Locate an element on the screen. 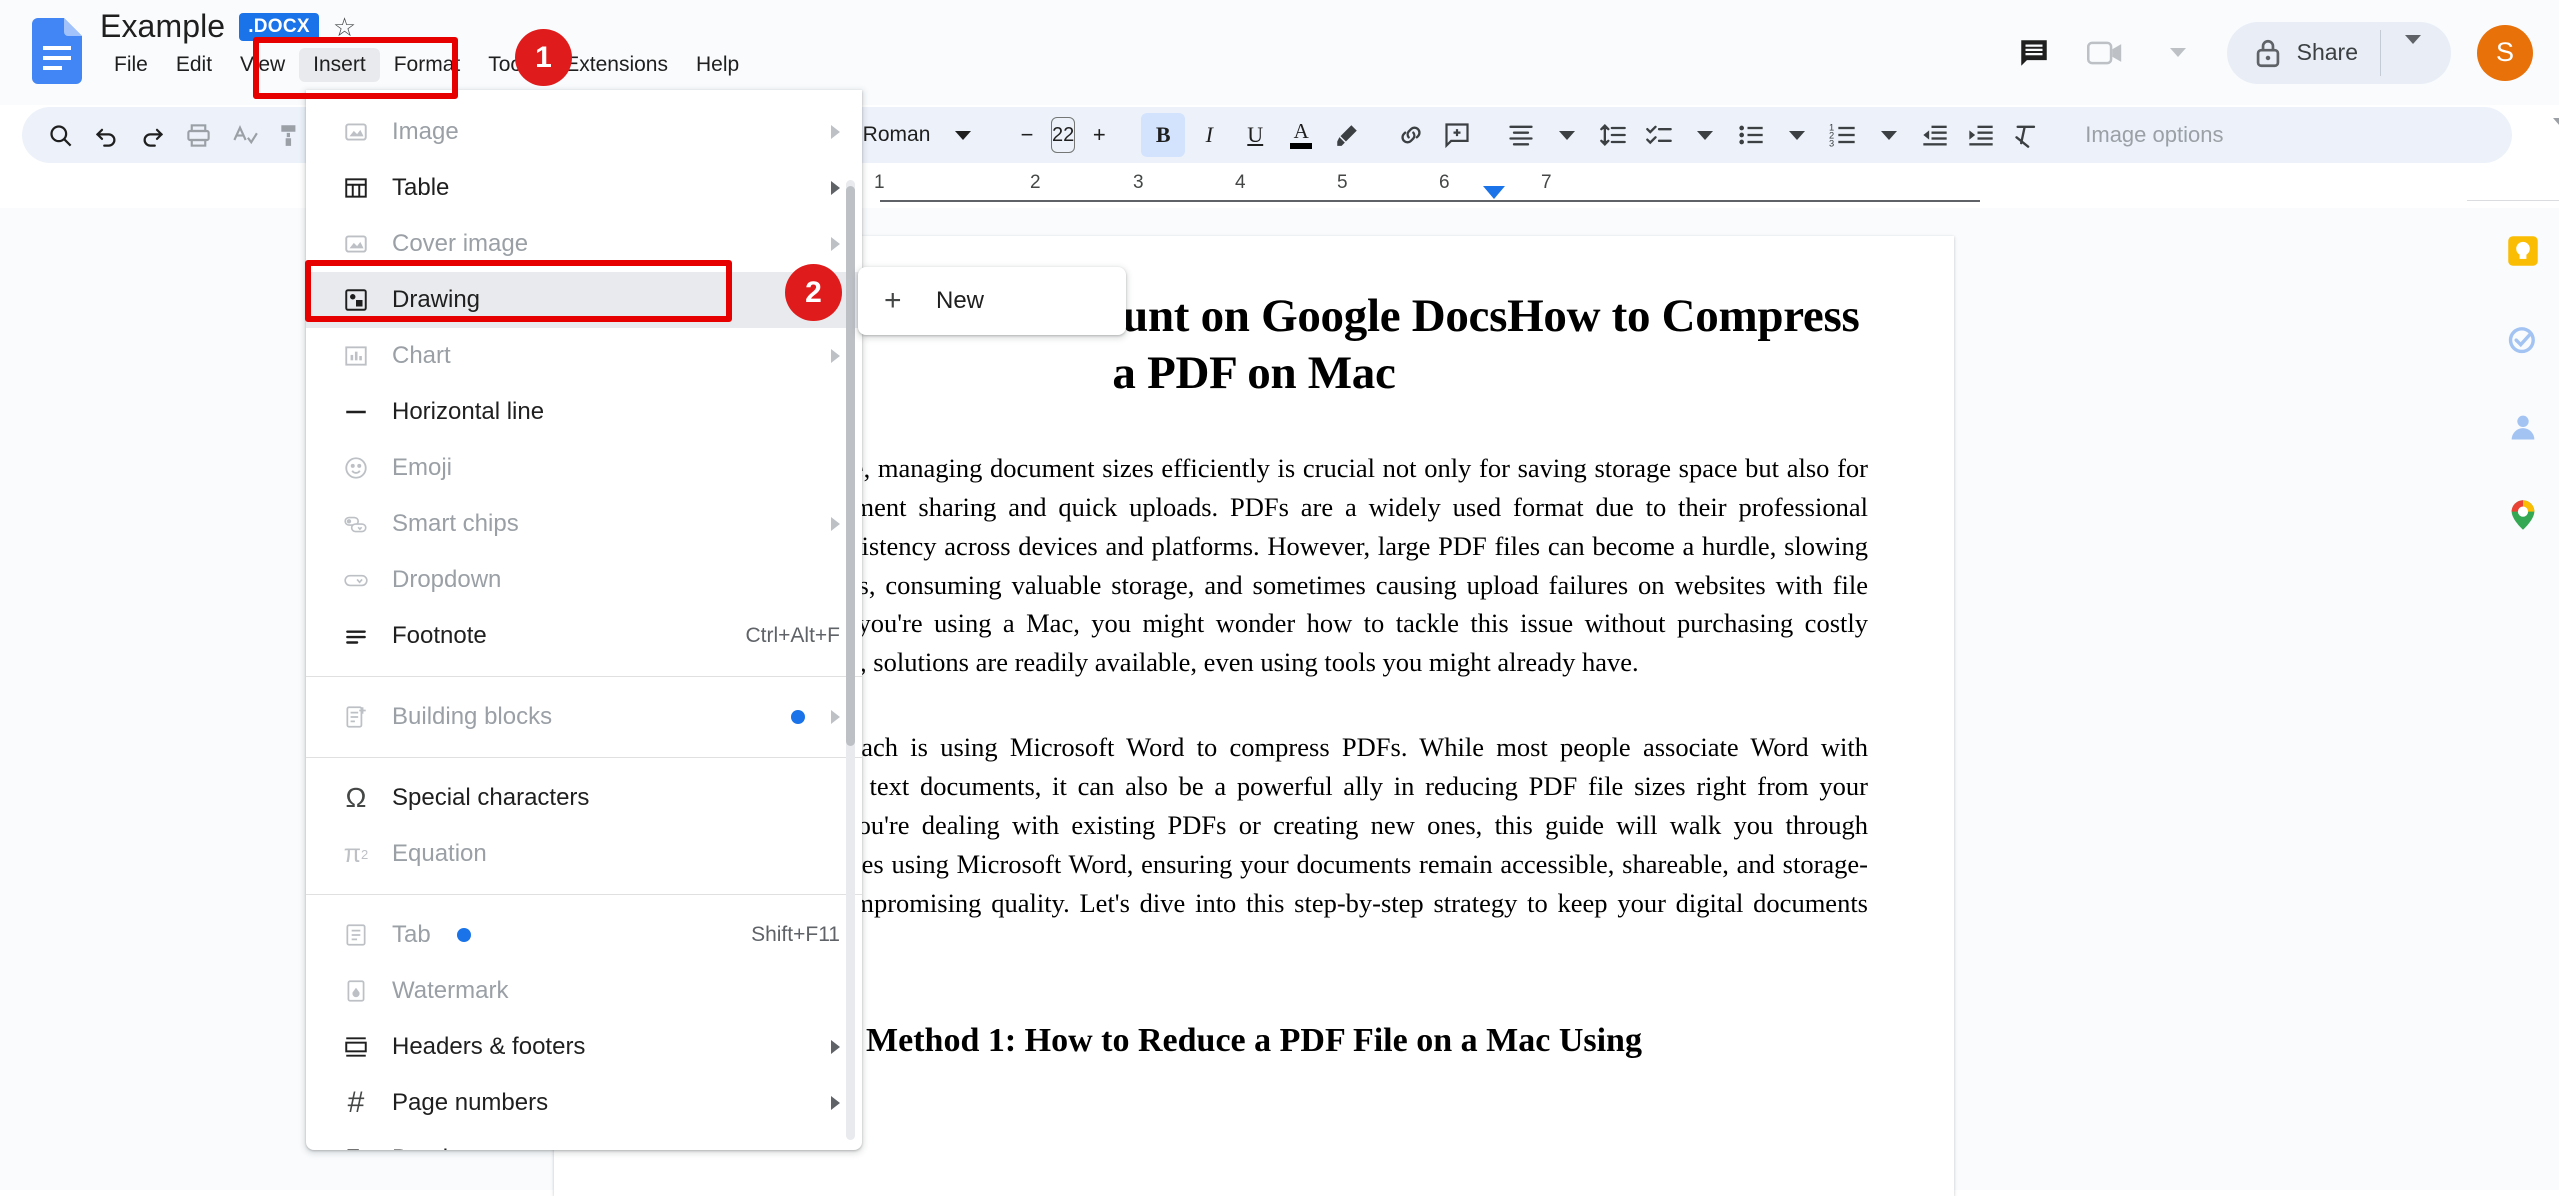 This screenshot has width=2559, height=1196. bulleted-chevron-down-icon is located at coordinates (1797, 135).